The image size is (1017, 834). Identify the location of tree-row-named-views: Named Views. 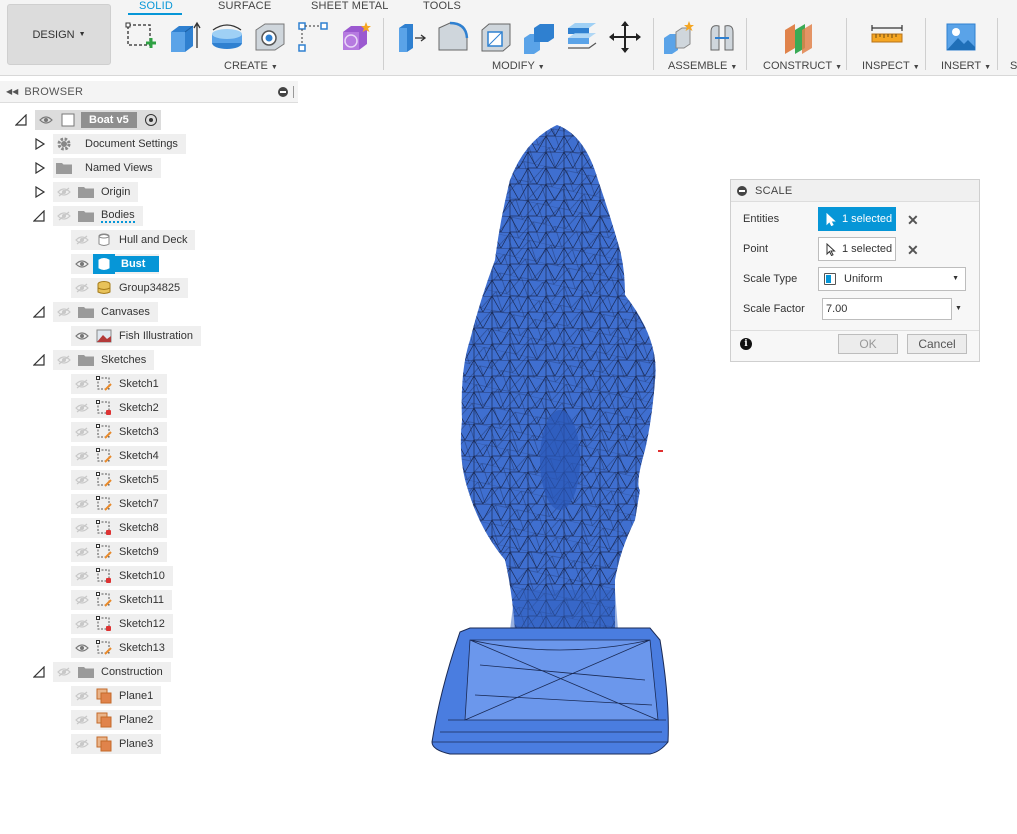
(107, 168).